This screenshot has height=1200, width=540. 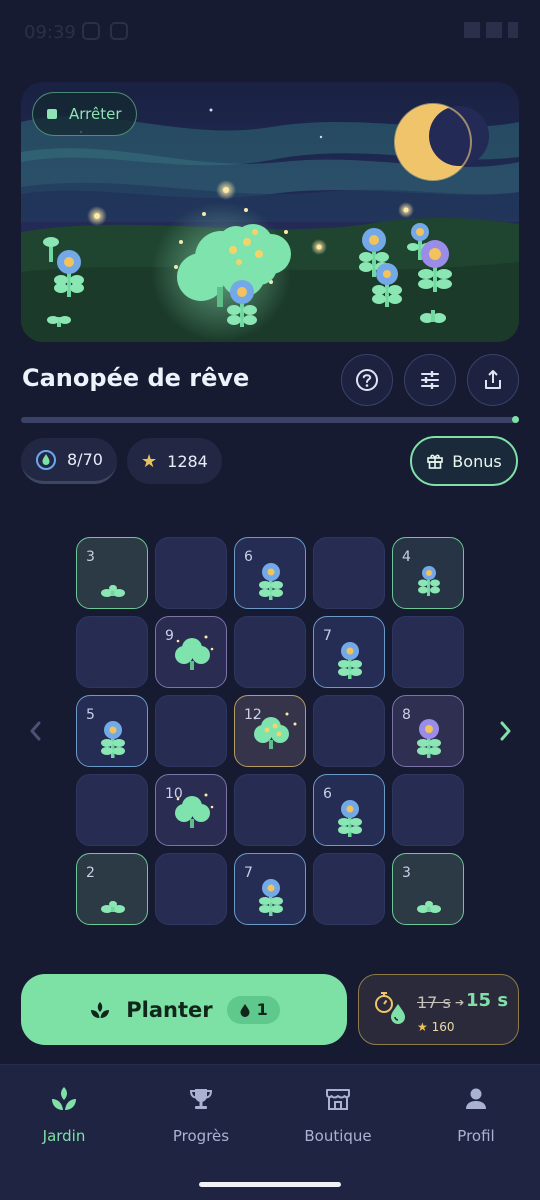 I want to click on status-time: 09:39, so click(x=50, y=32).